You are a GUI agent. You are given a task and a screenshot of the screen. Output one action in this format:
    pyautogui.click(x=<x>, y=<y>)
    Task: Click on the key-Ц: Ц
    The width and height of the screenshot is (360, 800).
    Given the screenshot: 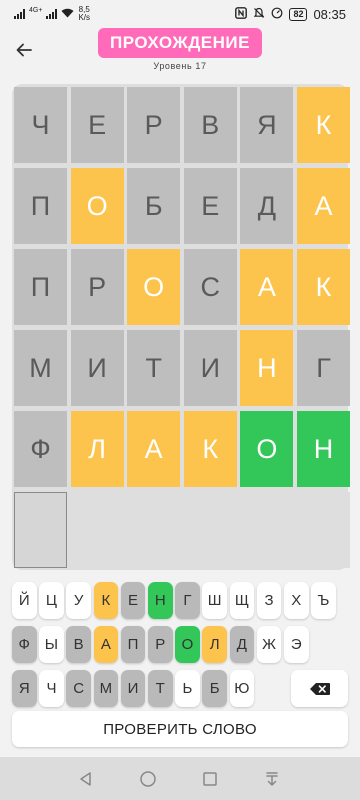 What is the action you would take?
    pyautogui.click(x=51, y=600)
    